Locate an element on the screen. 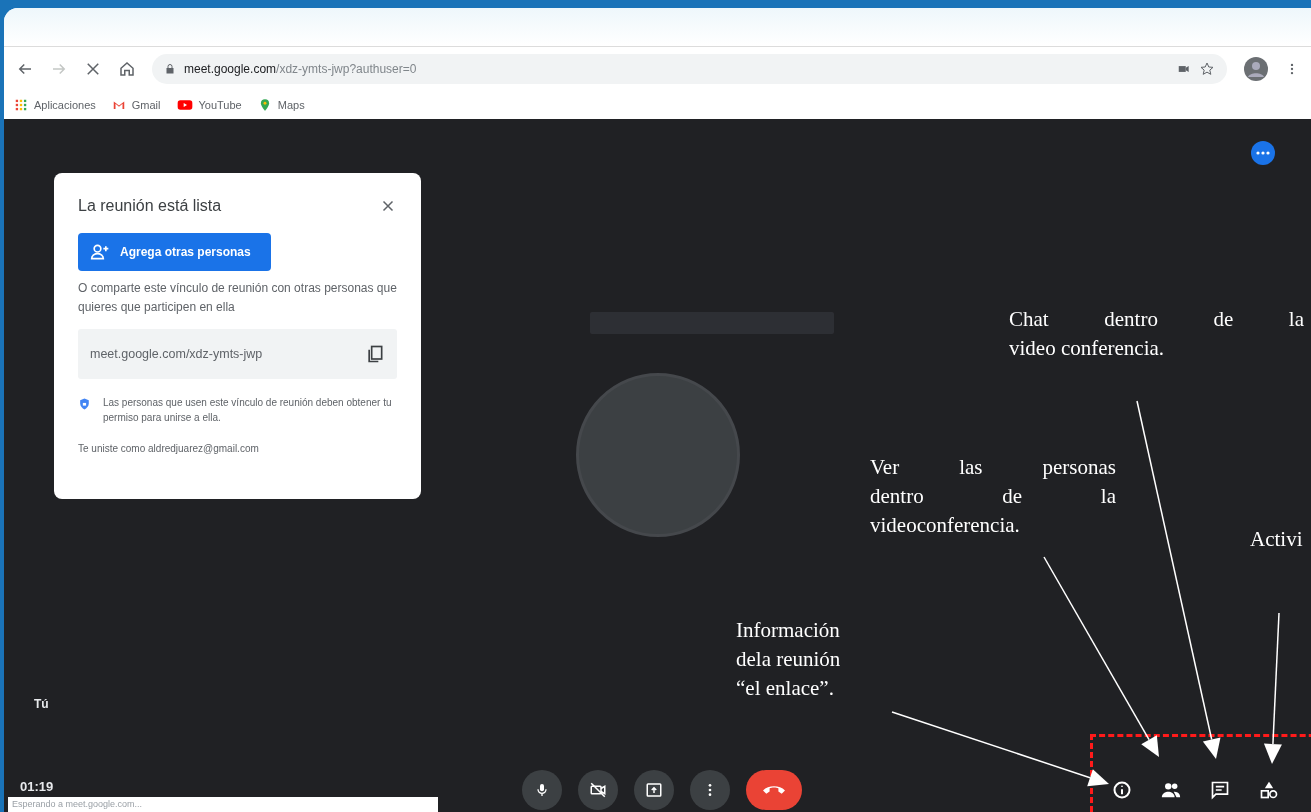 This screenshot has width=1311, height=812. microphone-button is located at coordinates (542, 790).